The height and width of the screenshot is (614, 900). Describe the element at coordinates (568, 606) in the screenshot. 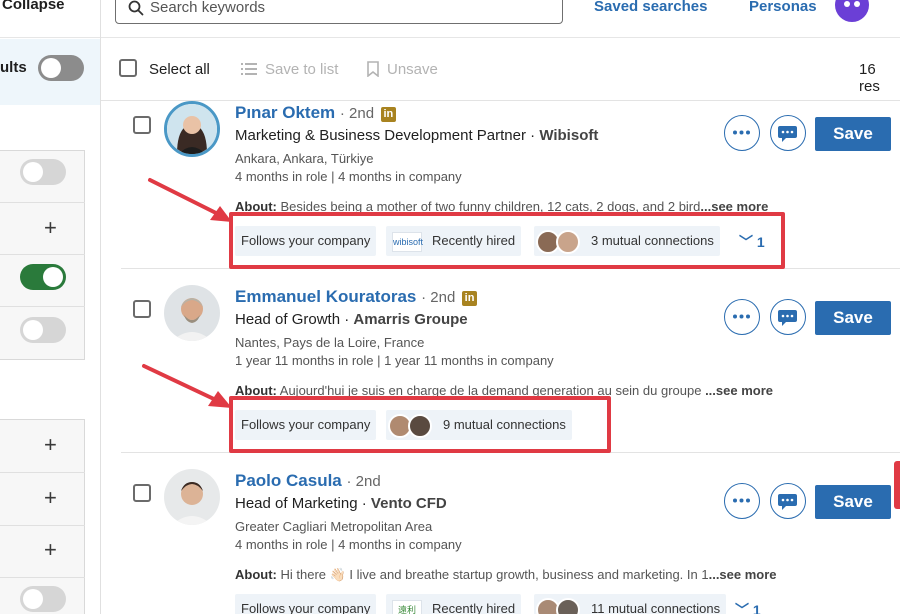

I see `mutual-avatar` at that location.